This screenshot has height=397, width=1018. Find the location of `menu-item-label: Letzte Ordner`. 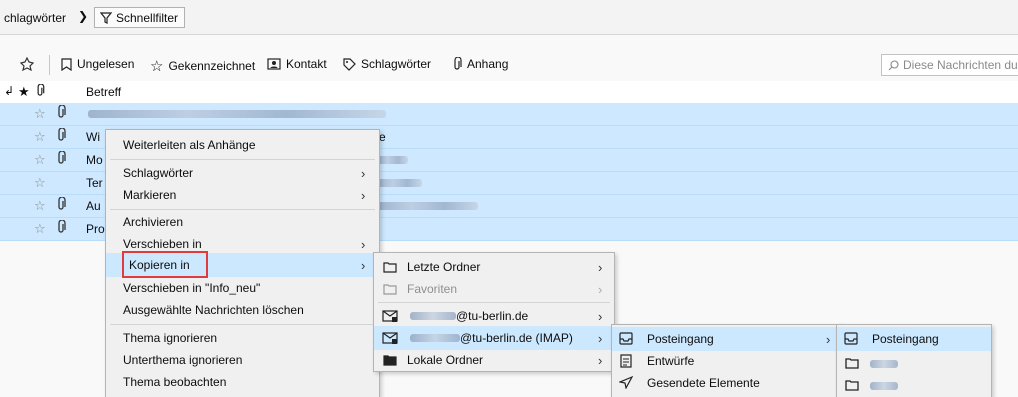

menu-item-label: Letzte Ordner is located at coordinates (444, 267).